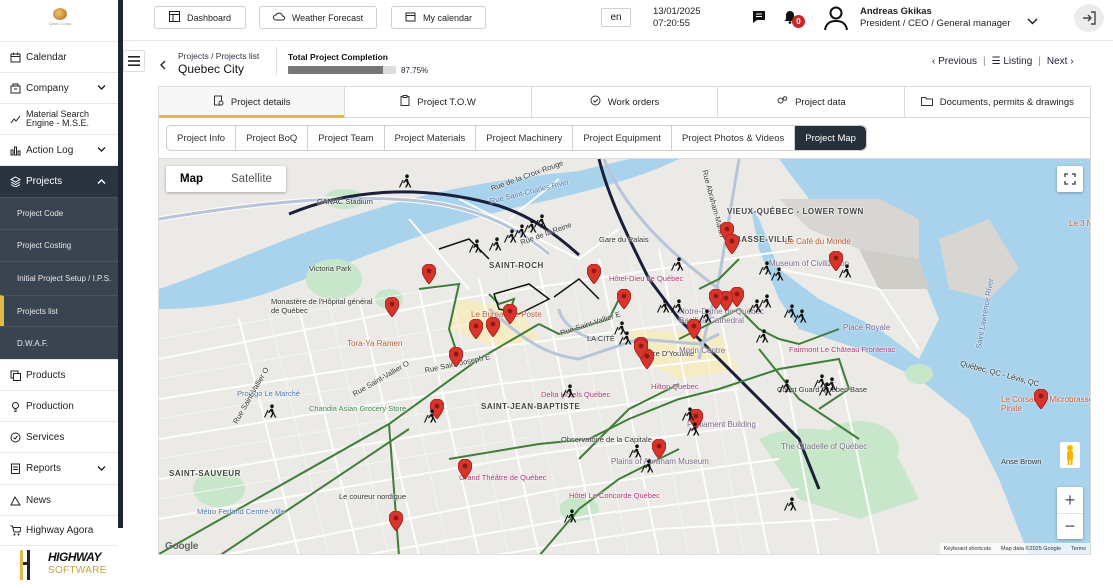 This screenshot has height=588, width=1113. What do you see at coordinates (318, 17) in the screenshot?
I see `weather-forecast-button: Weather Forecast` at bounding box center [318, 17].